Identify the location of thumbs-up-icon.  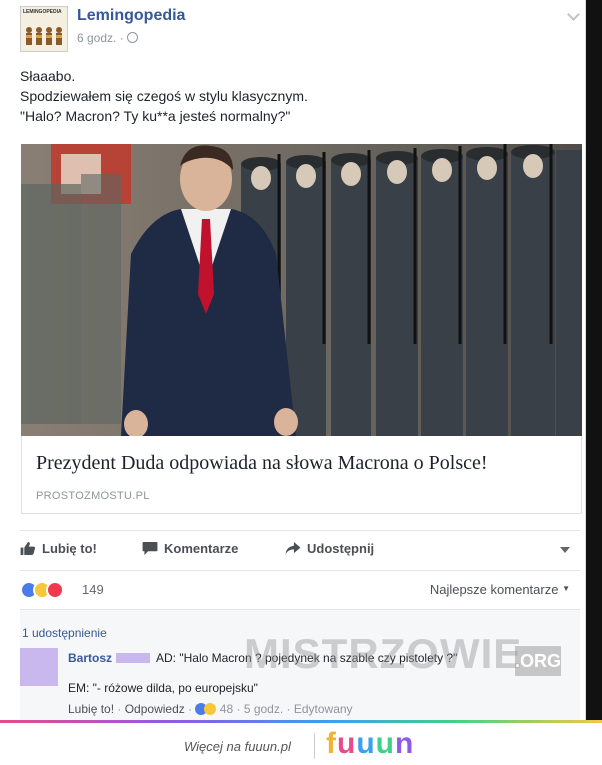
(28, 548).